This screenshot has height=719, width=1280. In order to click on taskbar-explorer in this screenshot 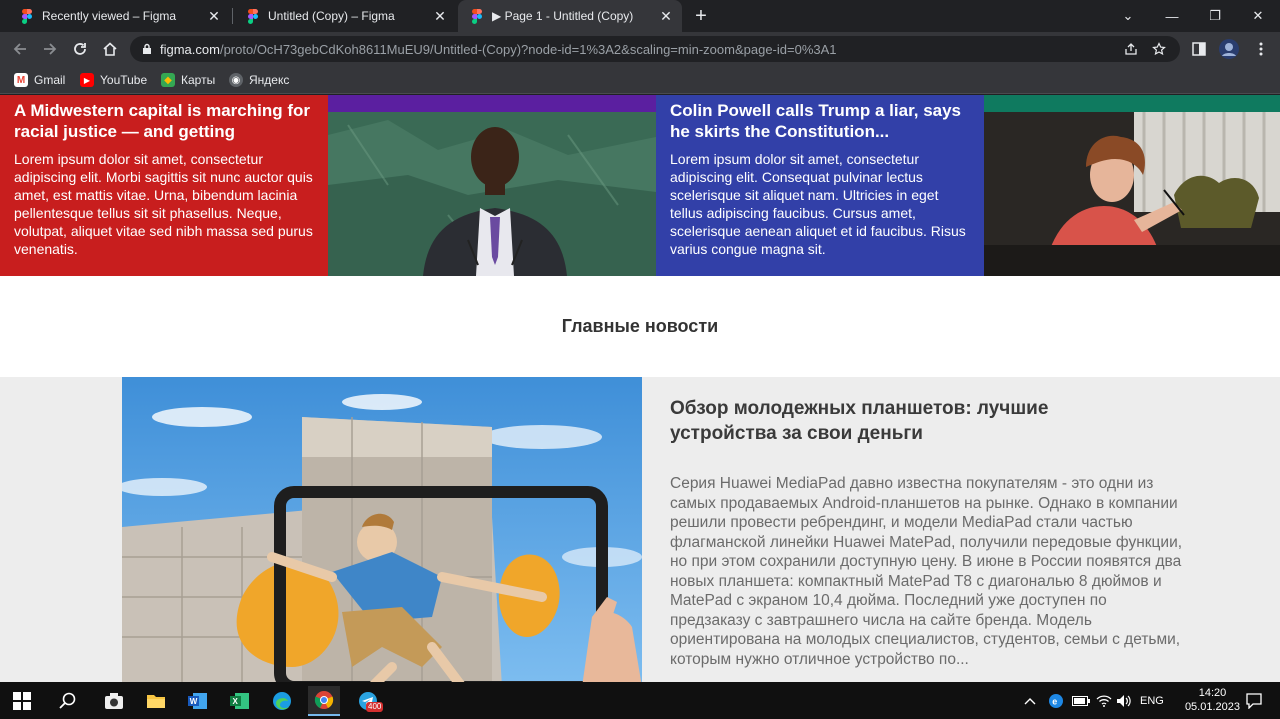, I will do `click(156, 701)`.